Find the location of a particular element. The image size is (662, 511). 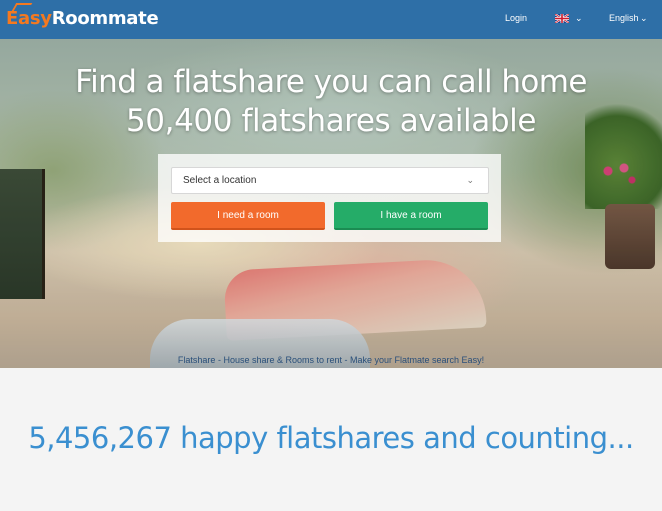

tagline-flatshare-link: Flatshare is located at coordinates (197, 360).